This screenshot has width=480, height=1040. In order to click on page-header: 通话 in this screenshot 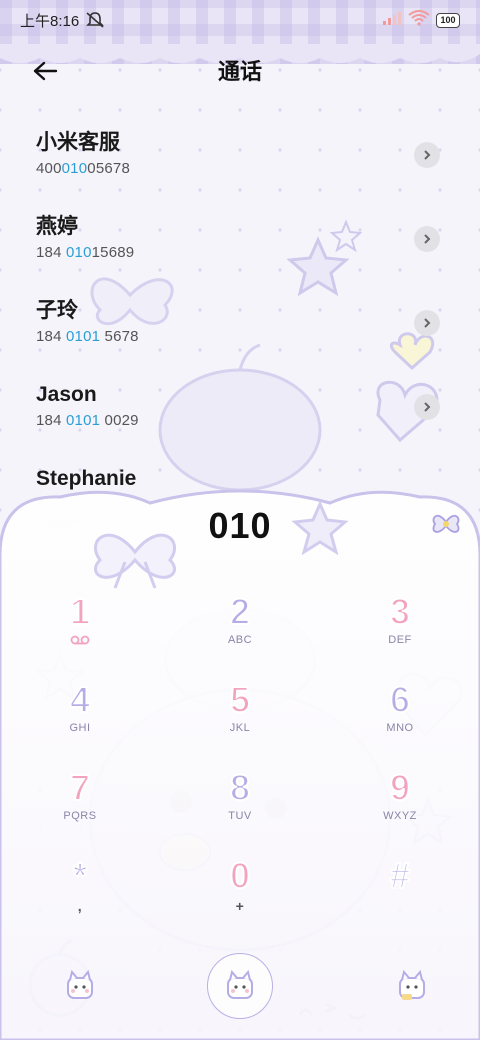, I will do `click(240, 70)`.